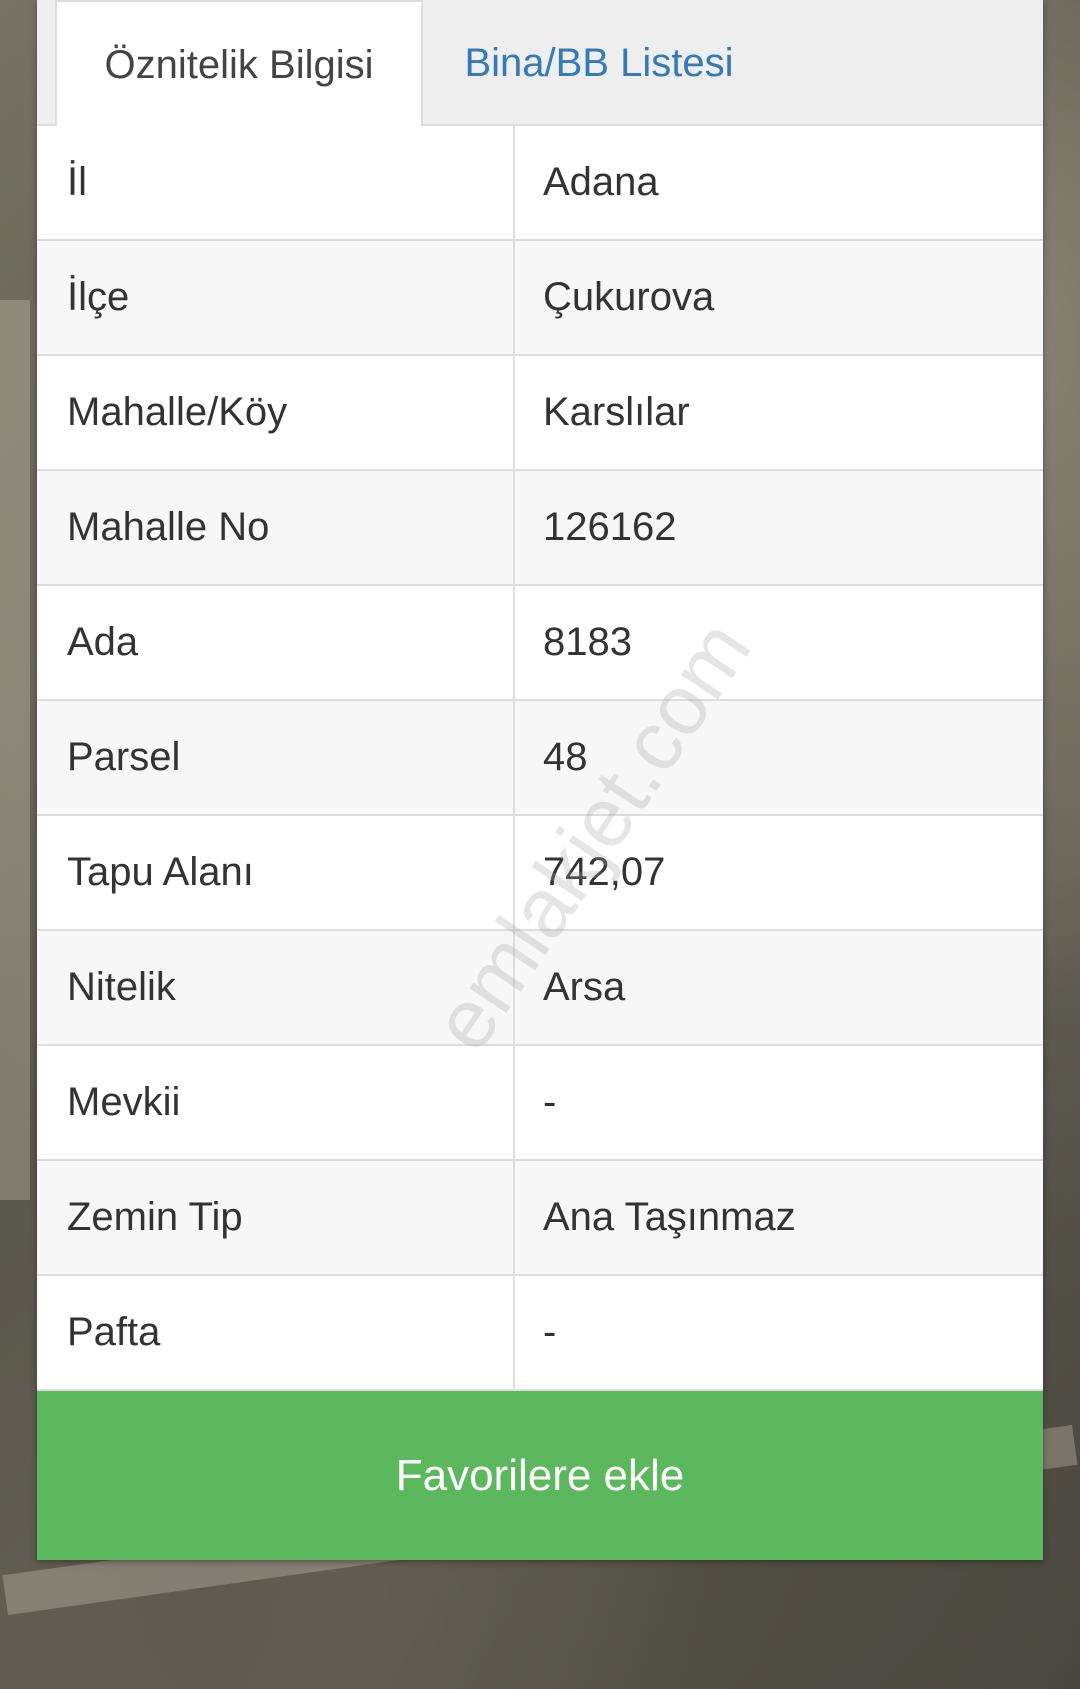 This screenshot has height=1689, width=1080. I want to click on row-value: 126162, so click(610, 527).